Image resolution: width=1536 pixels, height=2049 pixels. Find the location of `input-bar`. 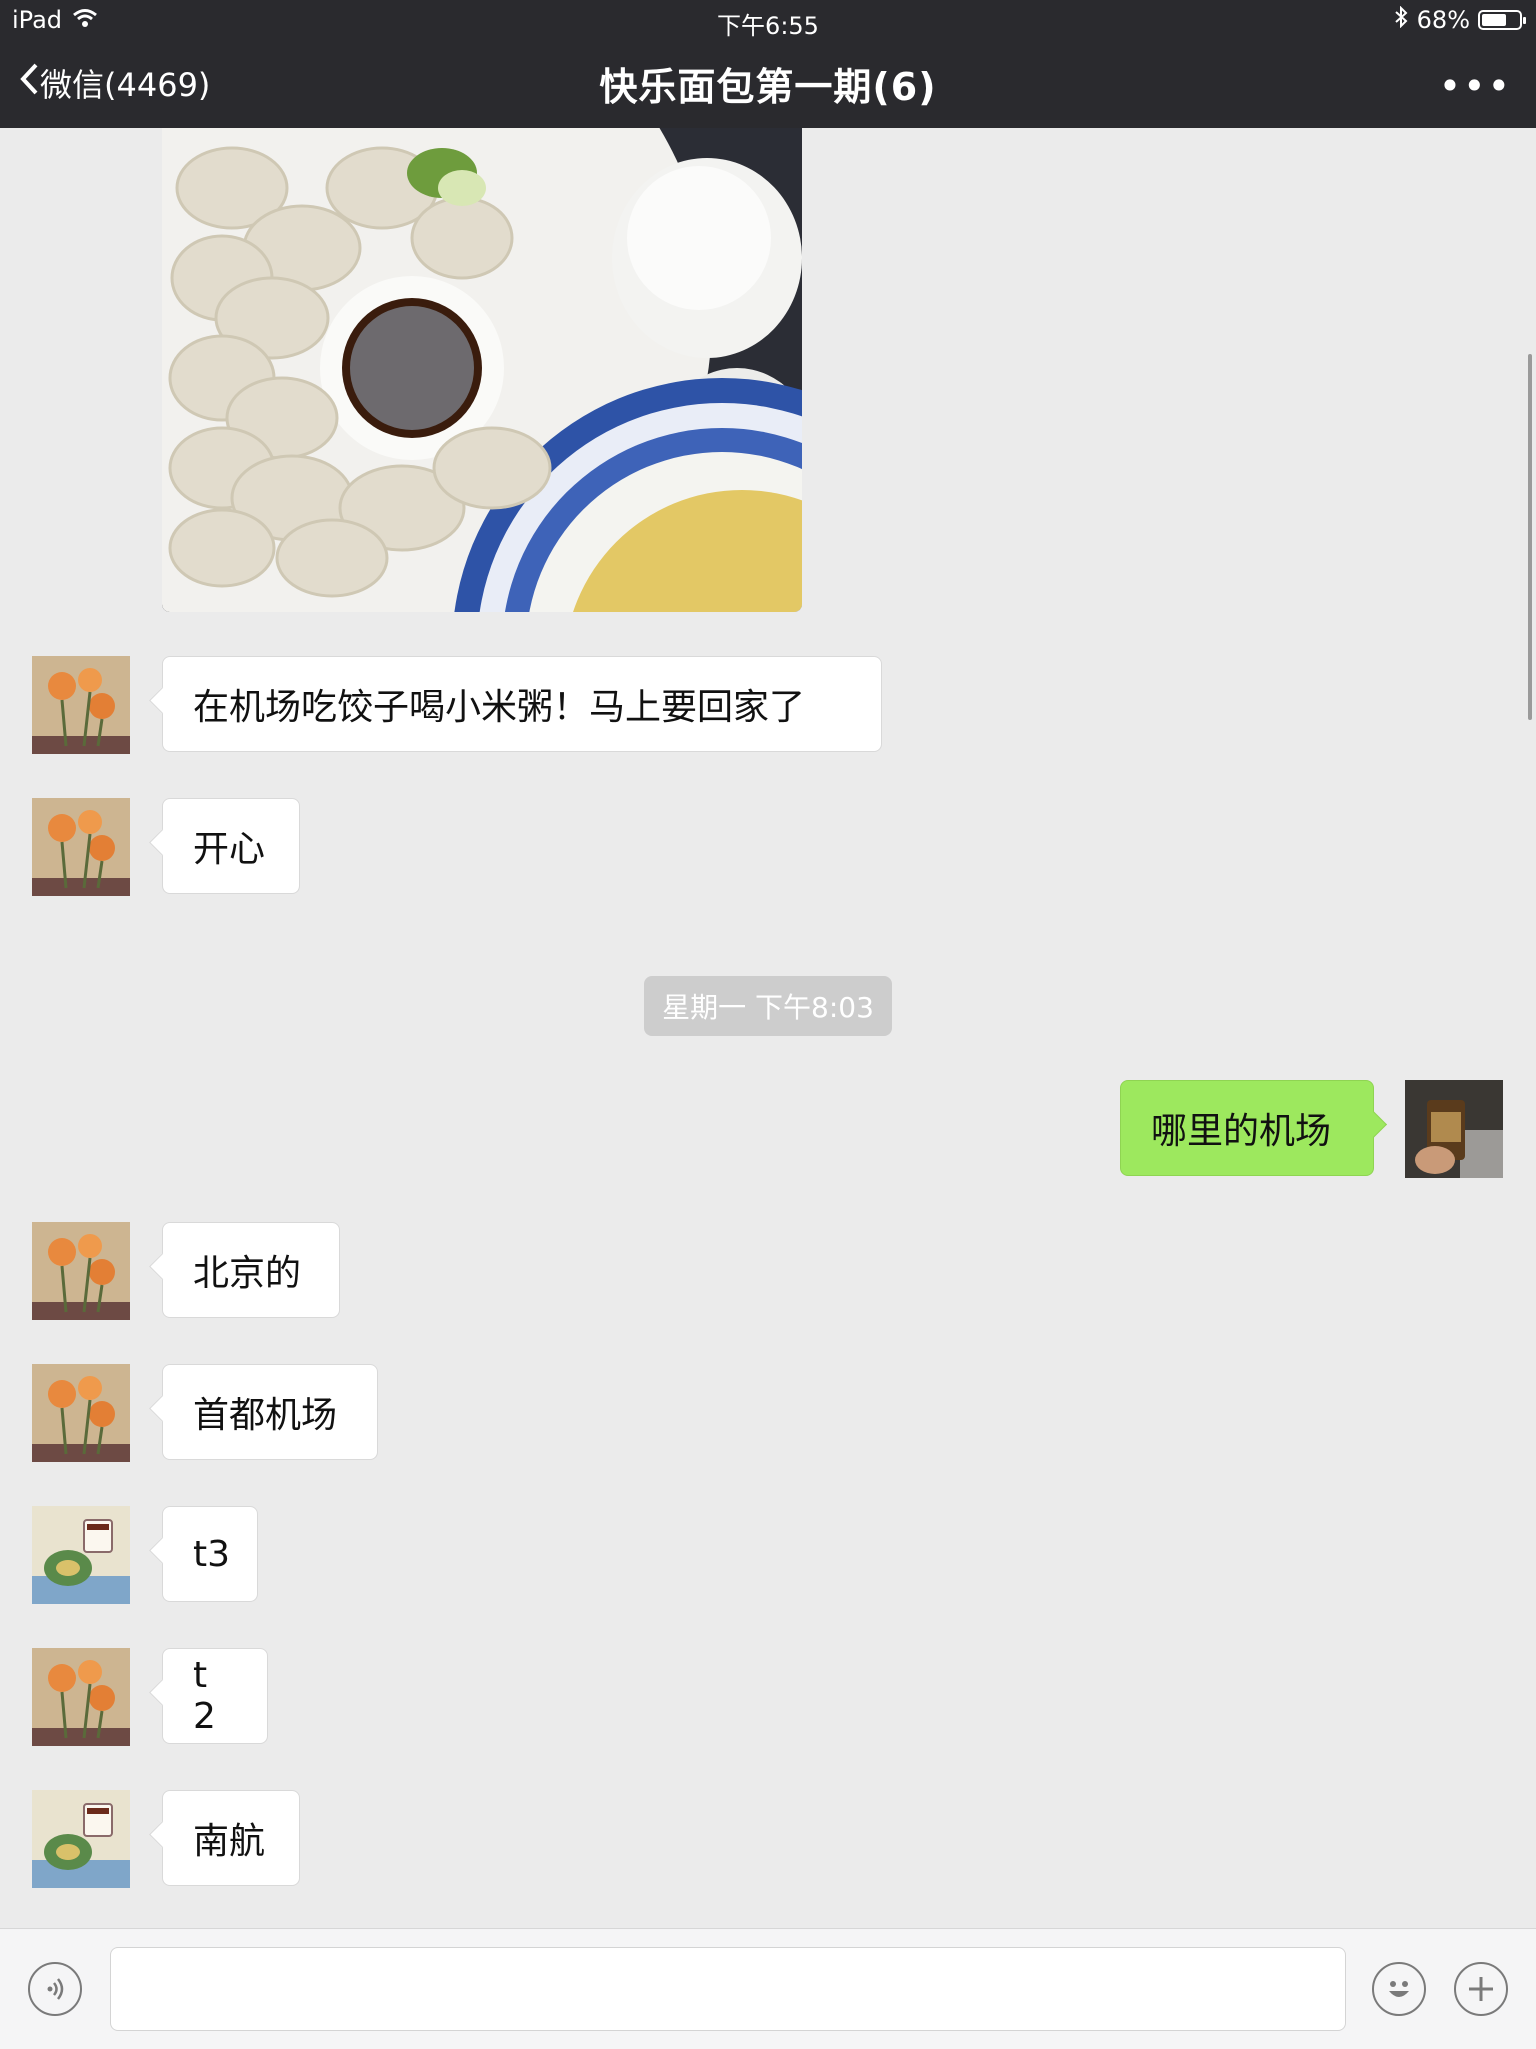

input-bar is located at coordinates (768, 1988).